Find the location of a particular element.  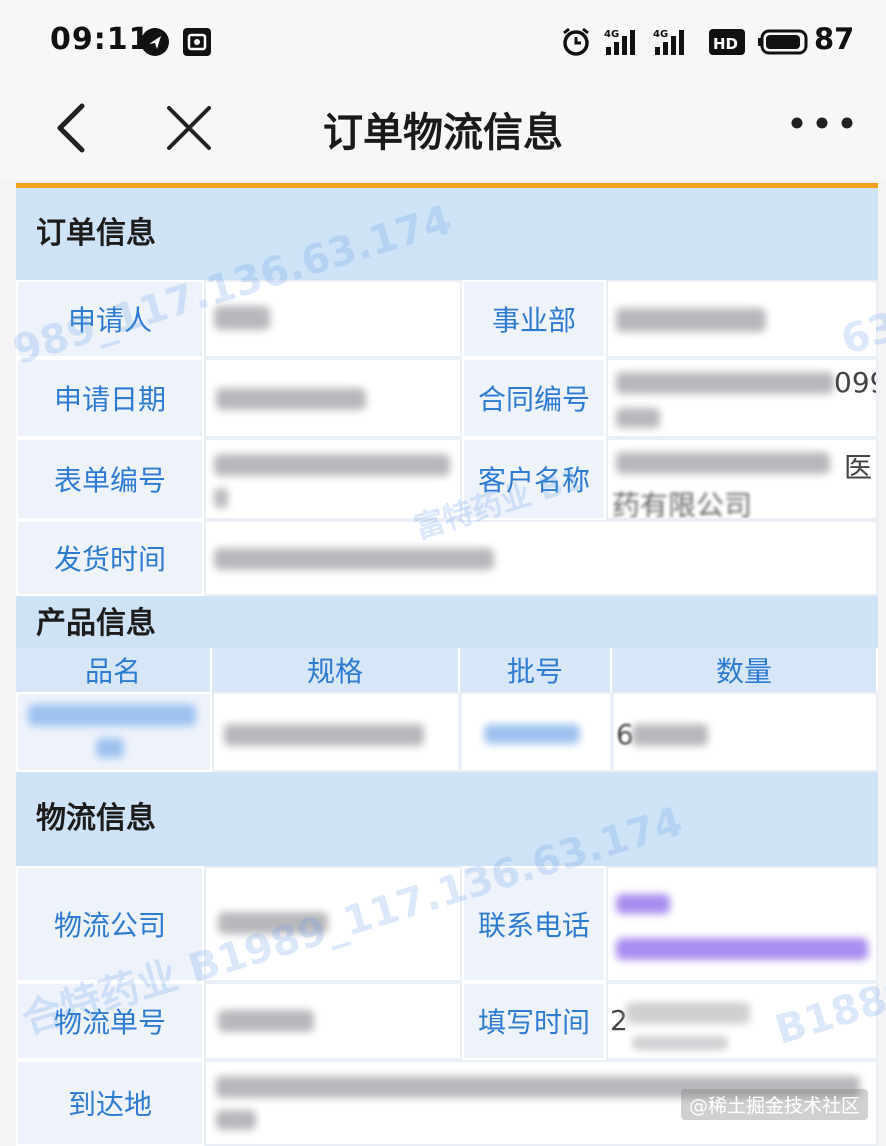

customer-value: 医 药有限公司 is located at coordinates (742, 479).